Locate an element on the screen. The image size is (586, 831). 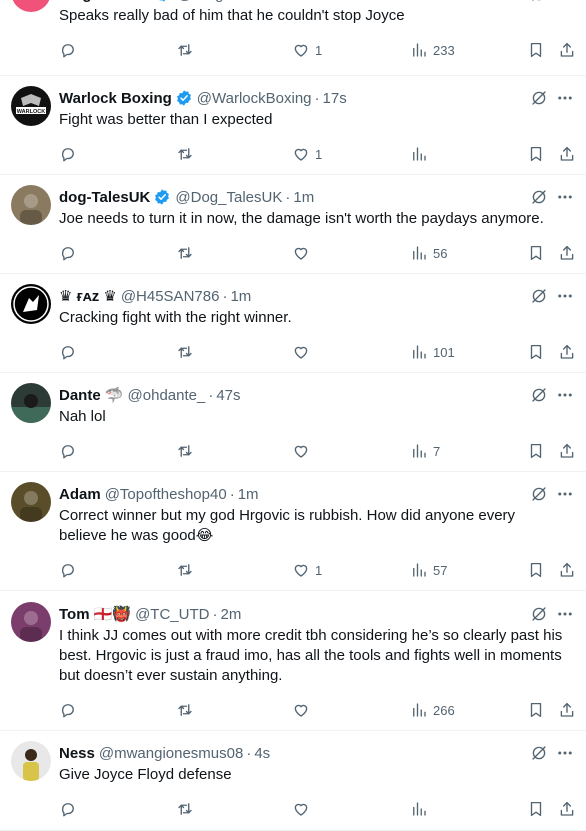
views-button: 7 is located at coordinates (425, 451).